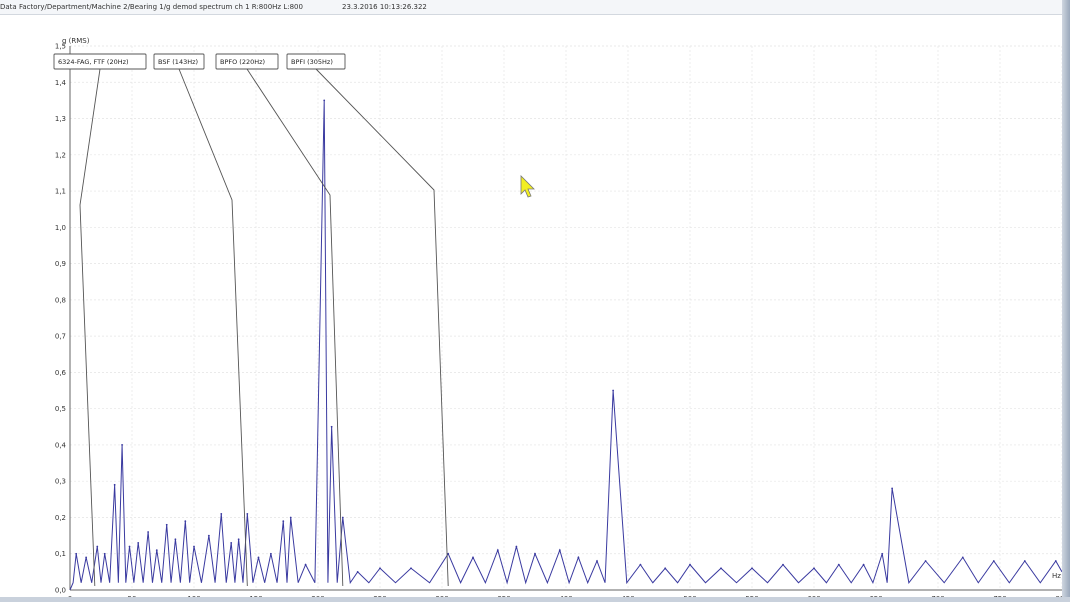 The width and height of the screenshot is (1070, 602). Describe the element at coordinates (76, 41) in the screenshot. I see `y-axis-label: g (RMS)` at that location.